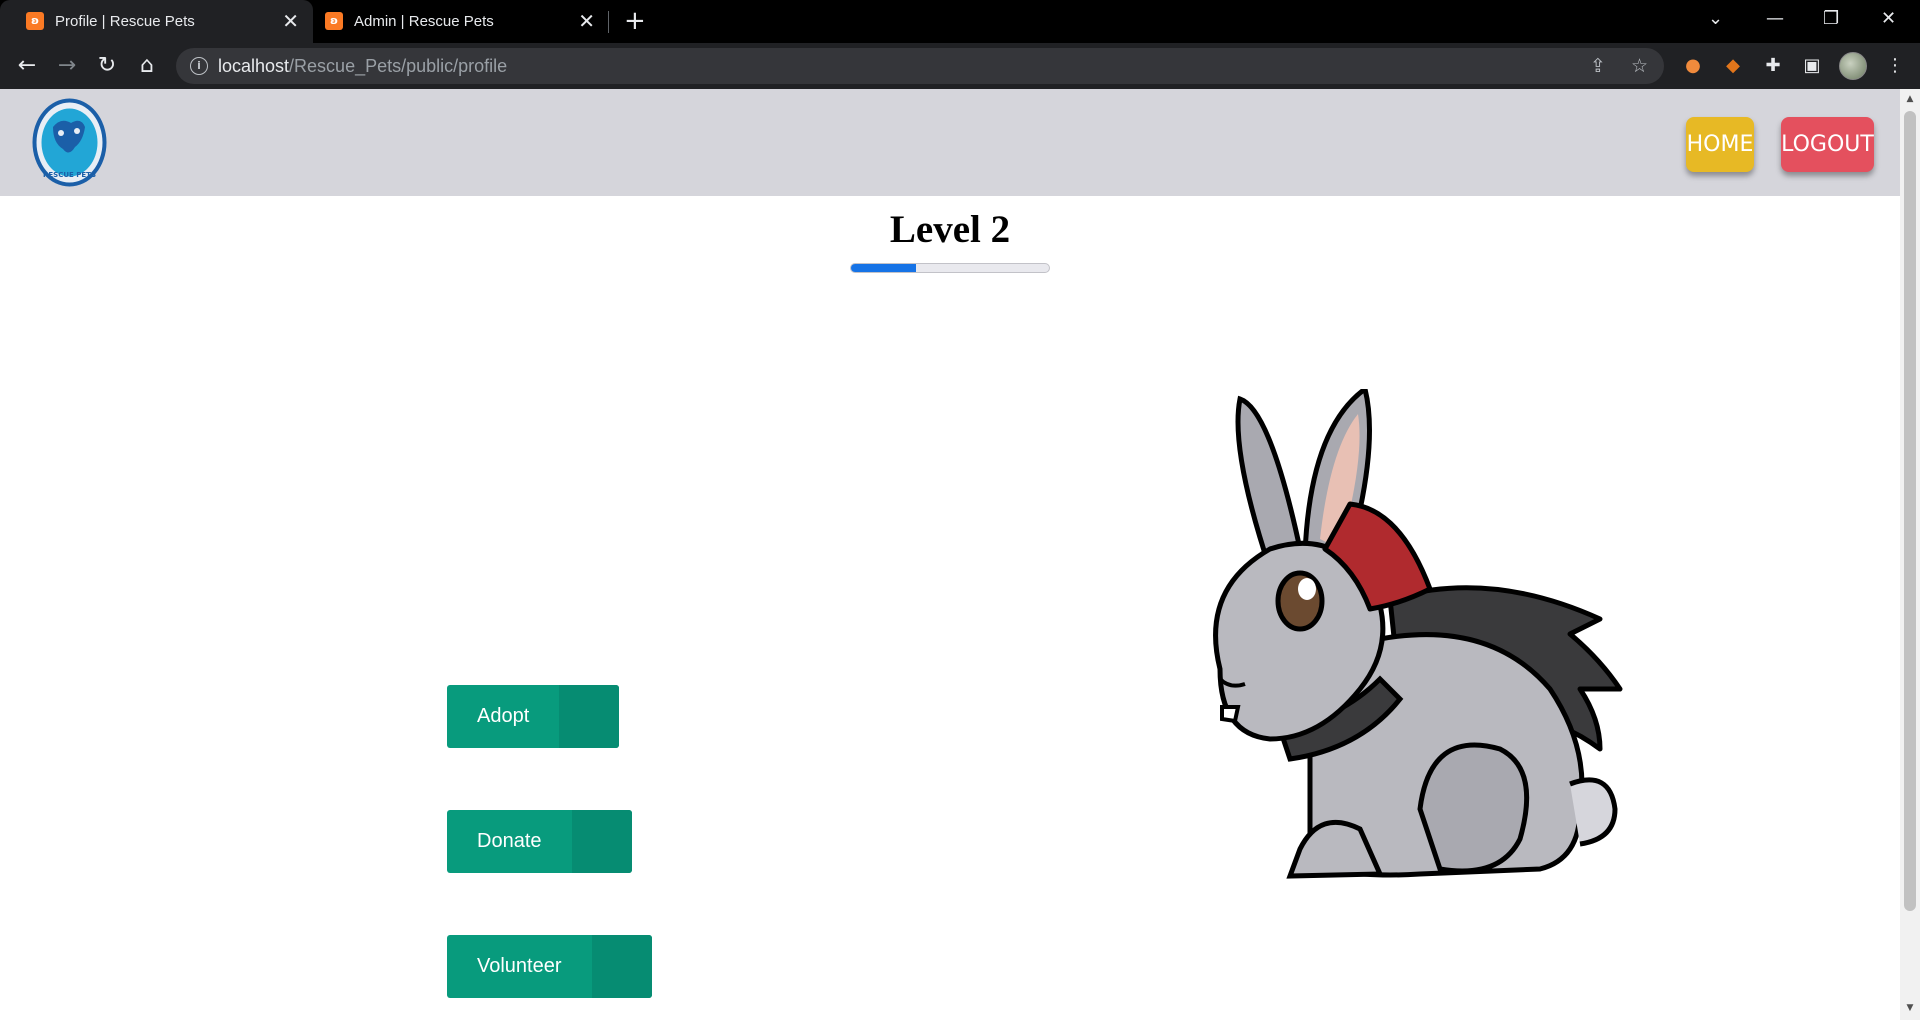 This screenshot has width=1920, height=1020. Describe the element at coordinates (67, 66) in the screenshot. I see `forward-icon: →` at that location.